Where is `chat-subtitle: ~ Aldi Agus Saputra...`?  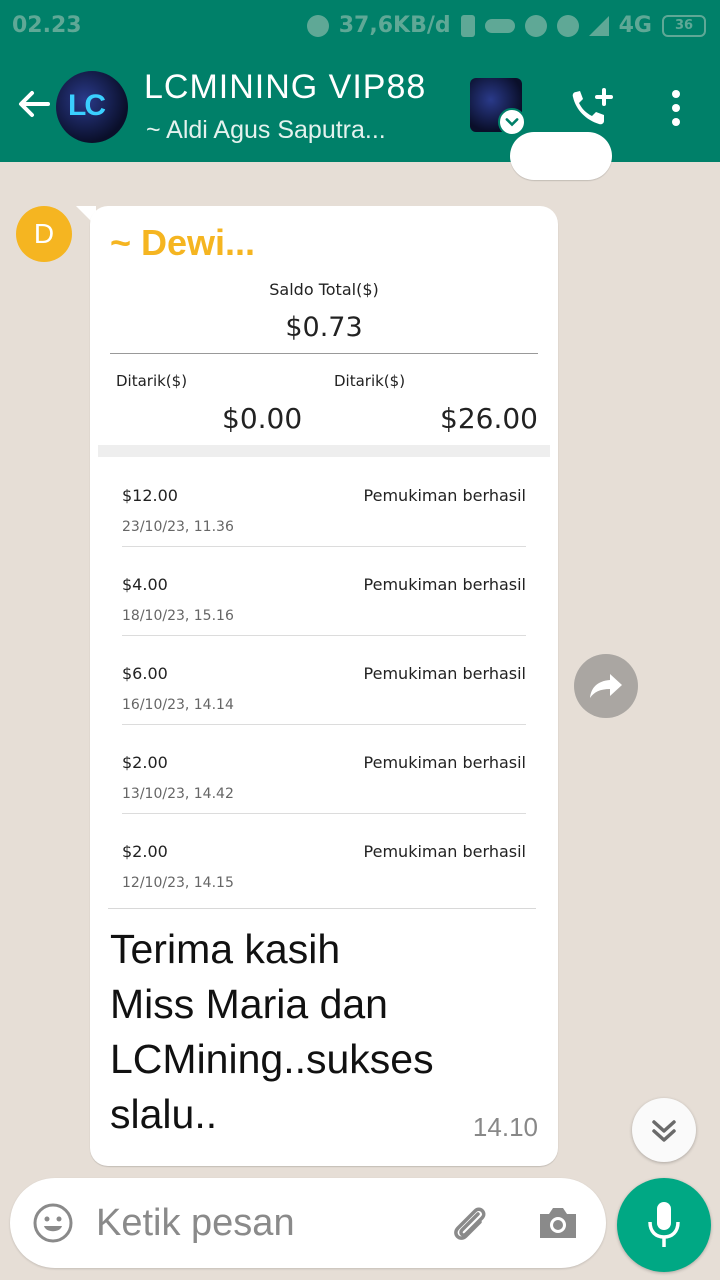
chat-subtitle: ~ Aldi Agus Saputra... is located at coordinates (266, 130).